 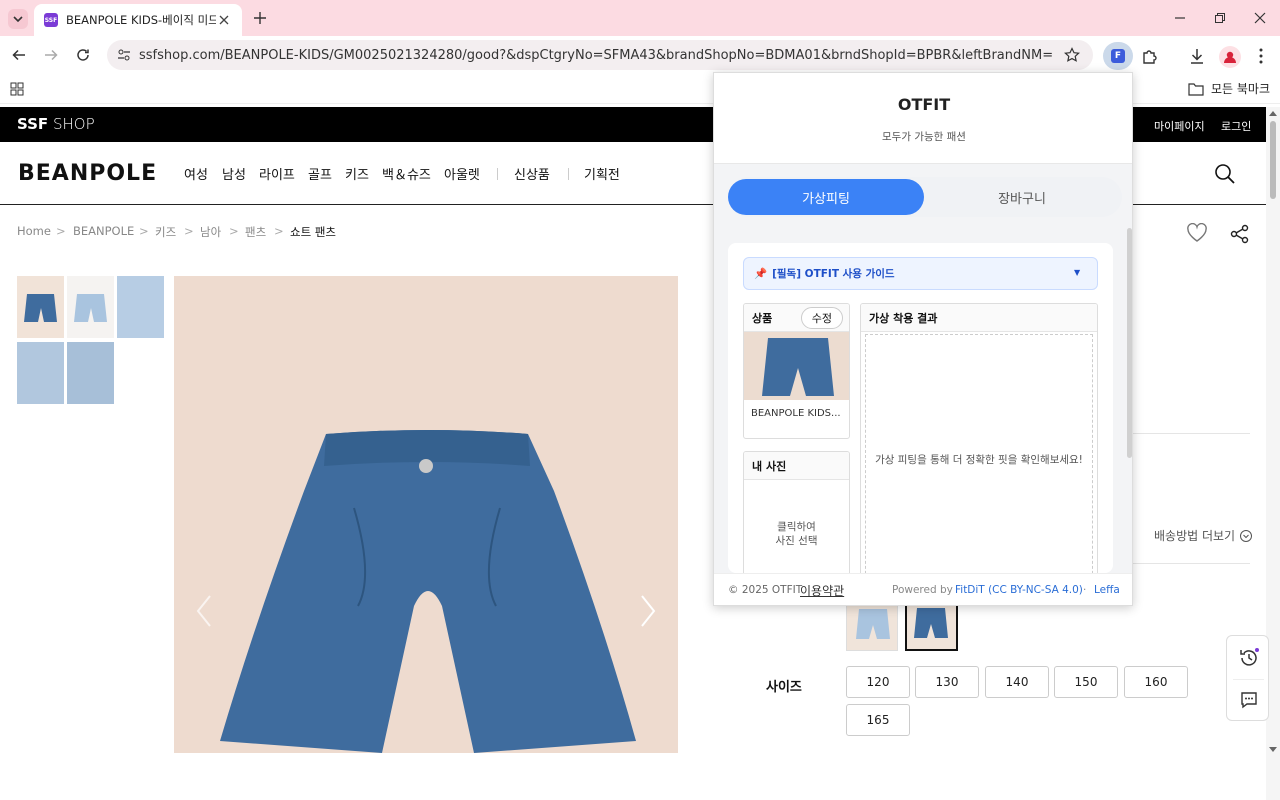 What do you see at coordinates (1180, 18) in the screenshot?
I see `minimize-icon` at bounding box center [1180, 18].